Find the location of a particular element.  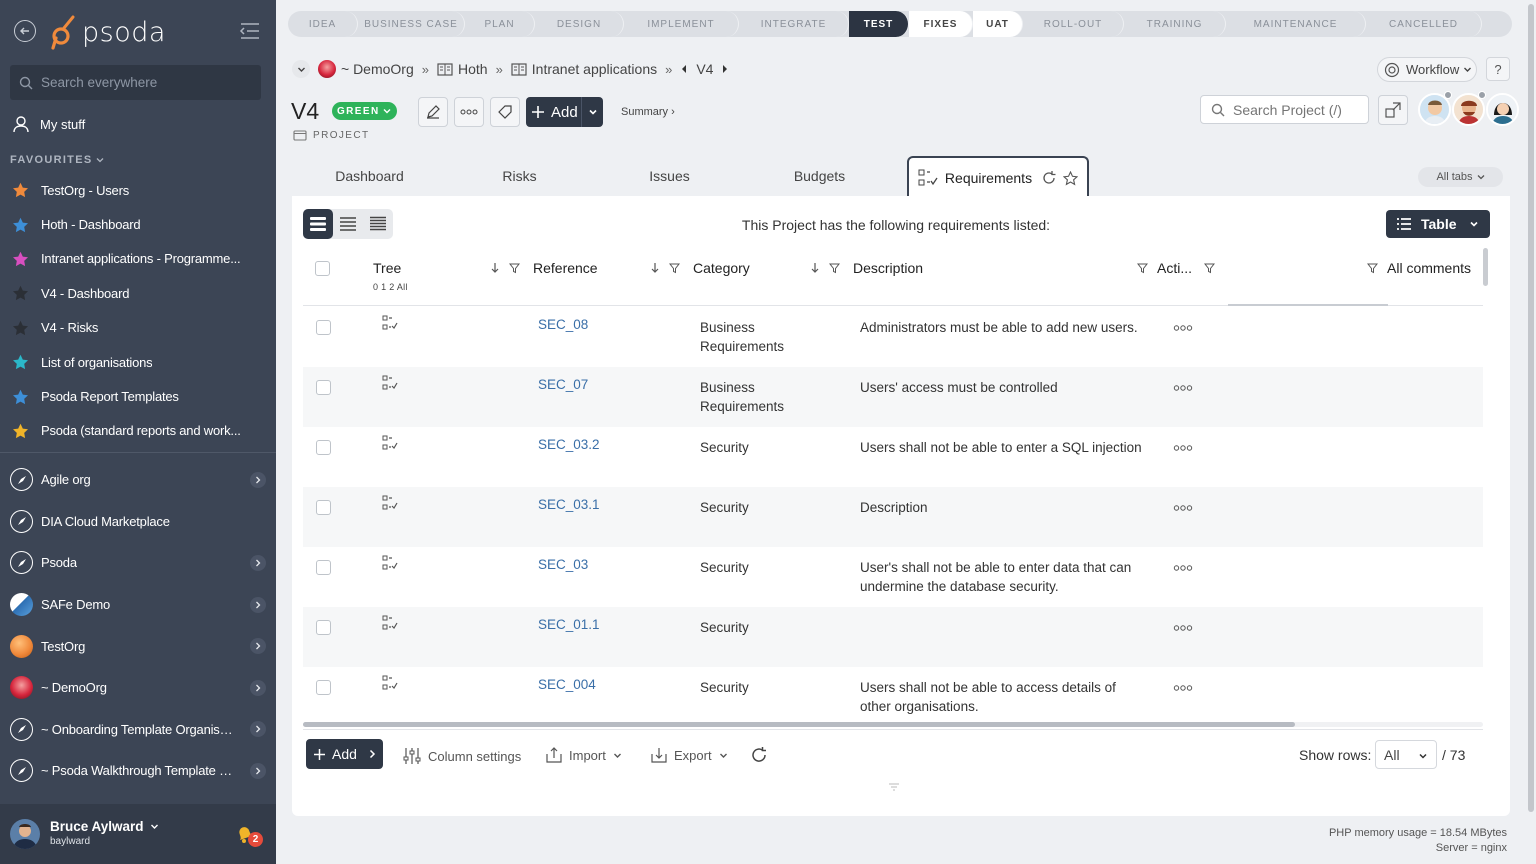

stage-plan: PLAN is located at coordinates (500, 24).